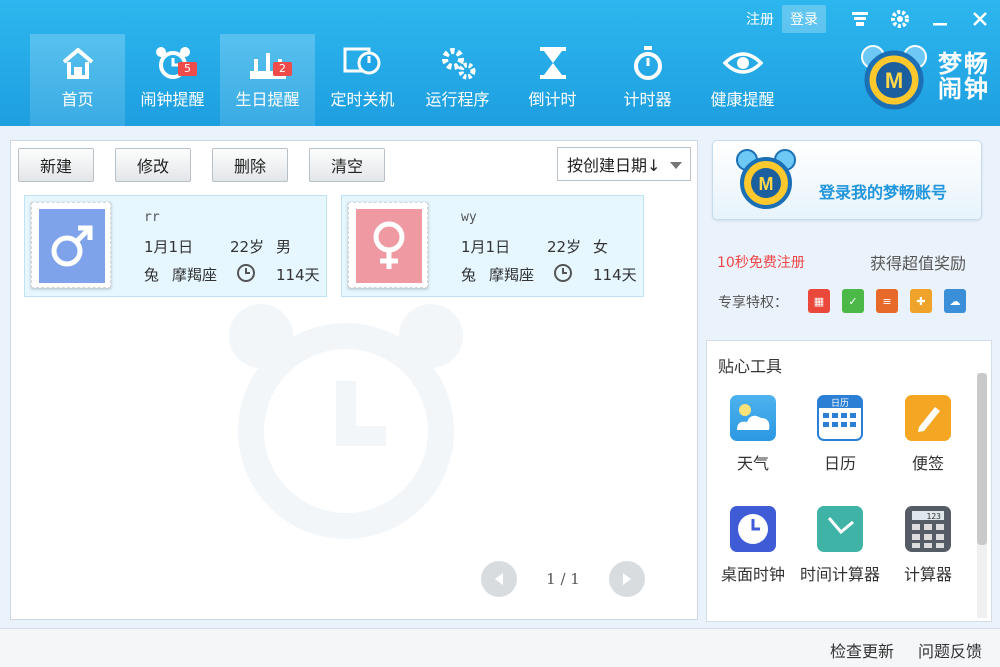  I want to click on ticket-privilege-icon: ≡, so click(887, 301).